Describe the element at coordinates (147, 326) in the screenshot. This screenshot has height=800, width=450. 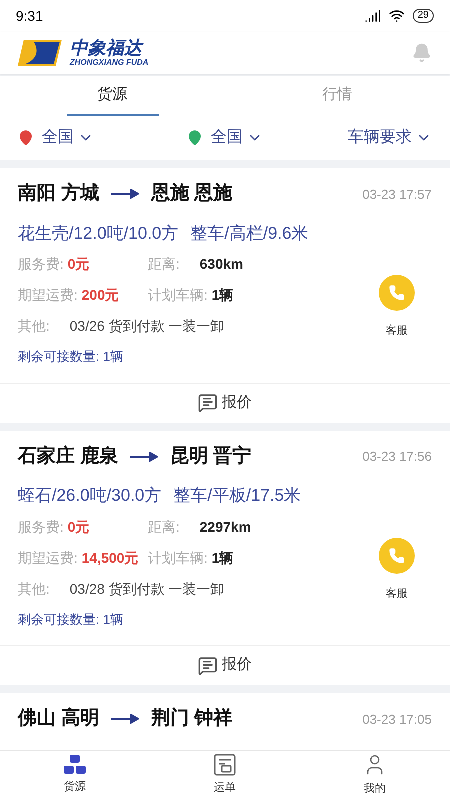
I see `other-info: 03/26 货到付款 一装一卸` at that location.